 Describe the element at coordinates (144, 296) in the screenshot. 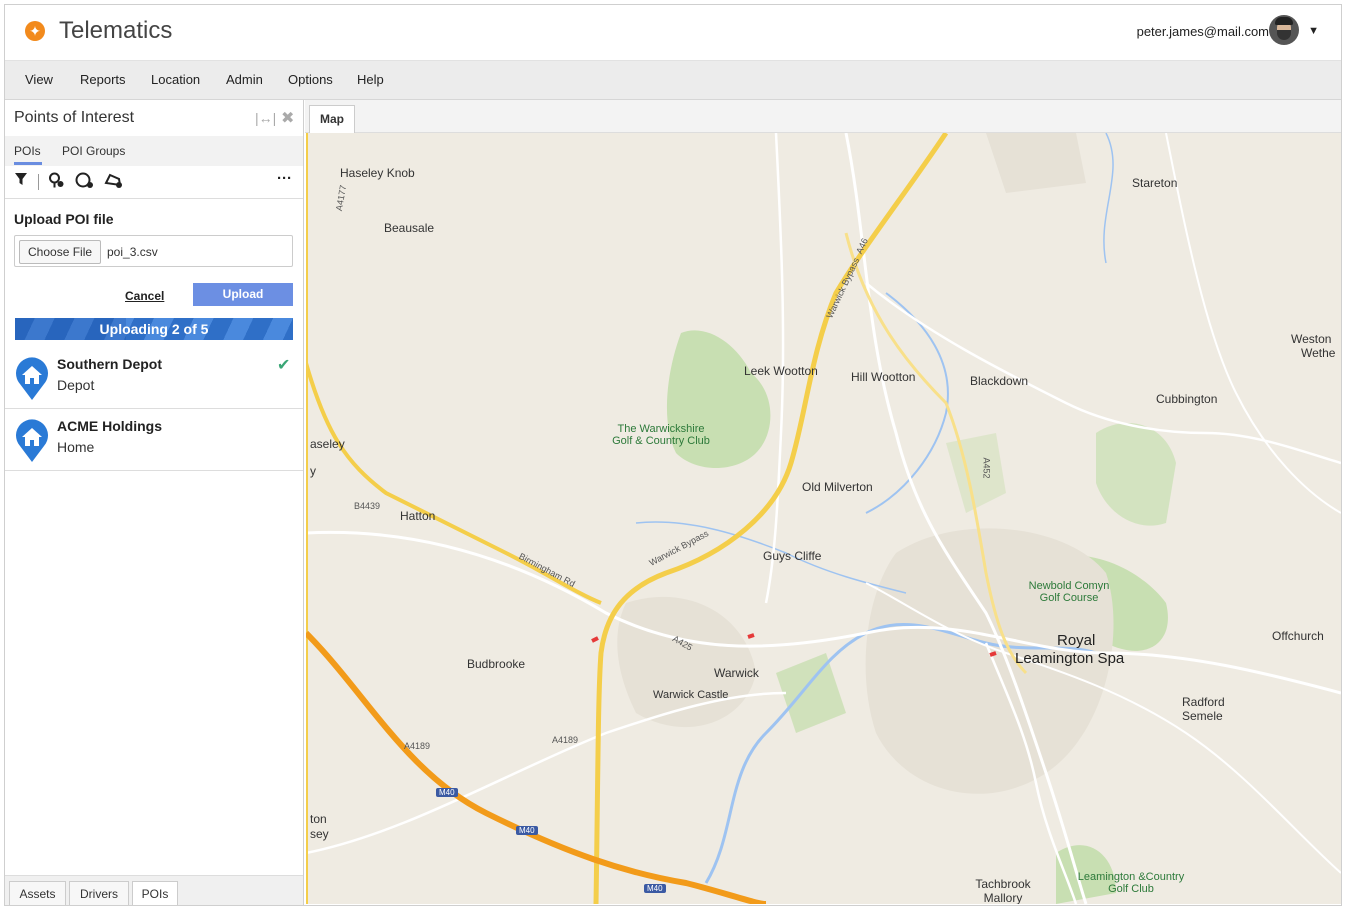

I see `cancel-button: Cancel` at that location.